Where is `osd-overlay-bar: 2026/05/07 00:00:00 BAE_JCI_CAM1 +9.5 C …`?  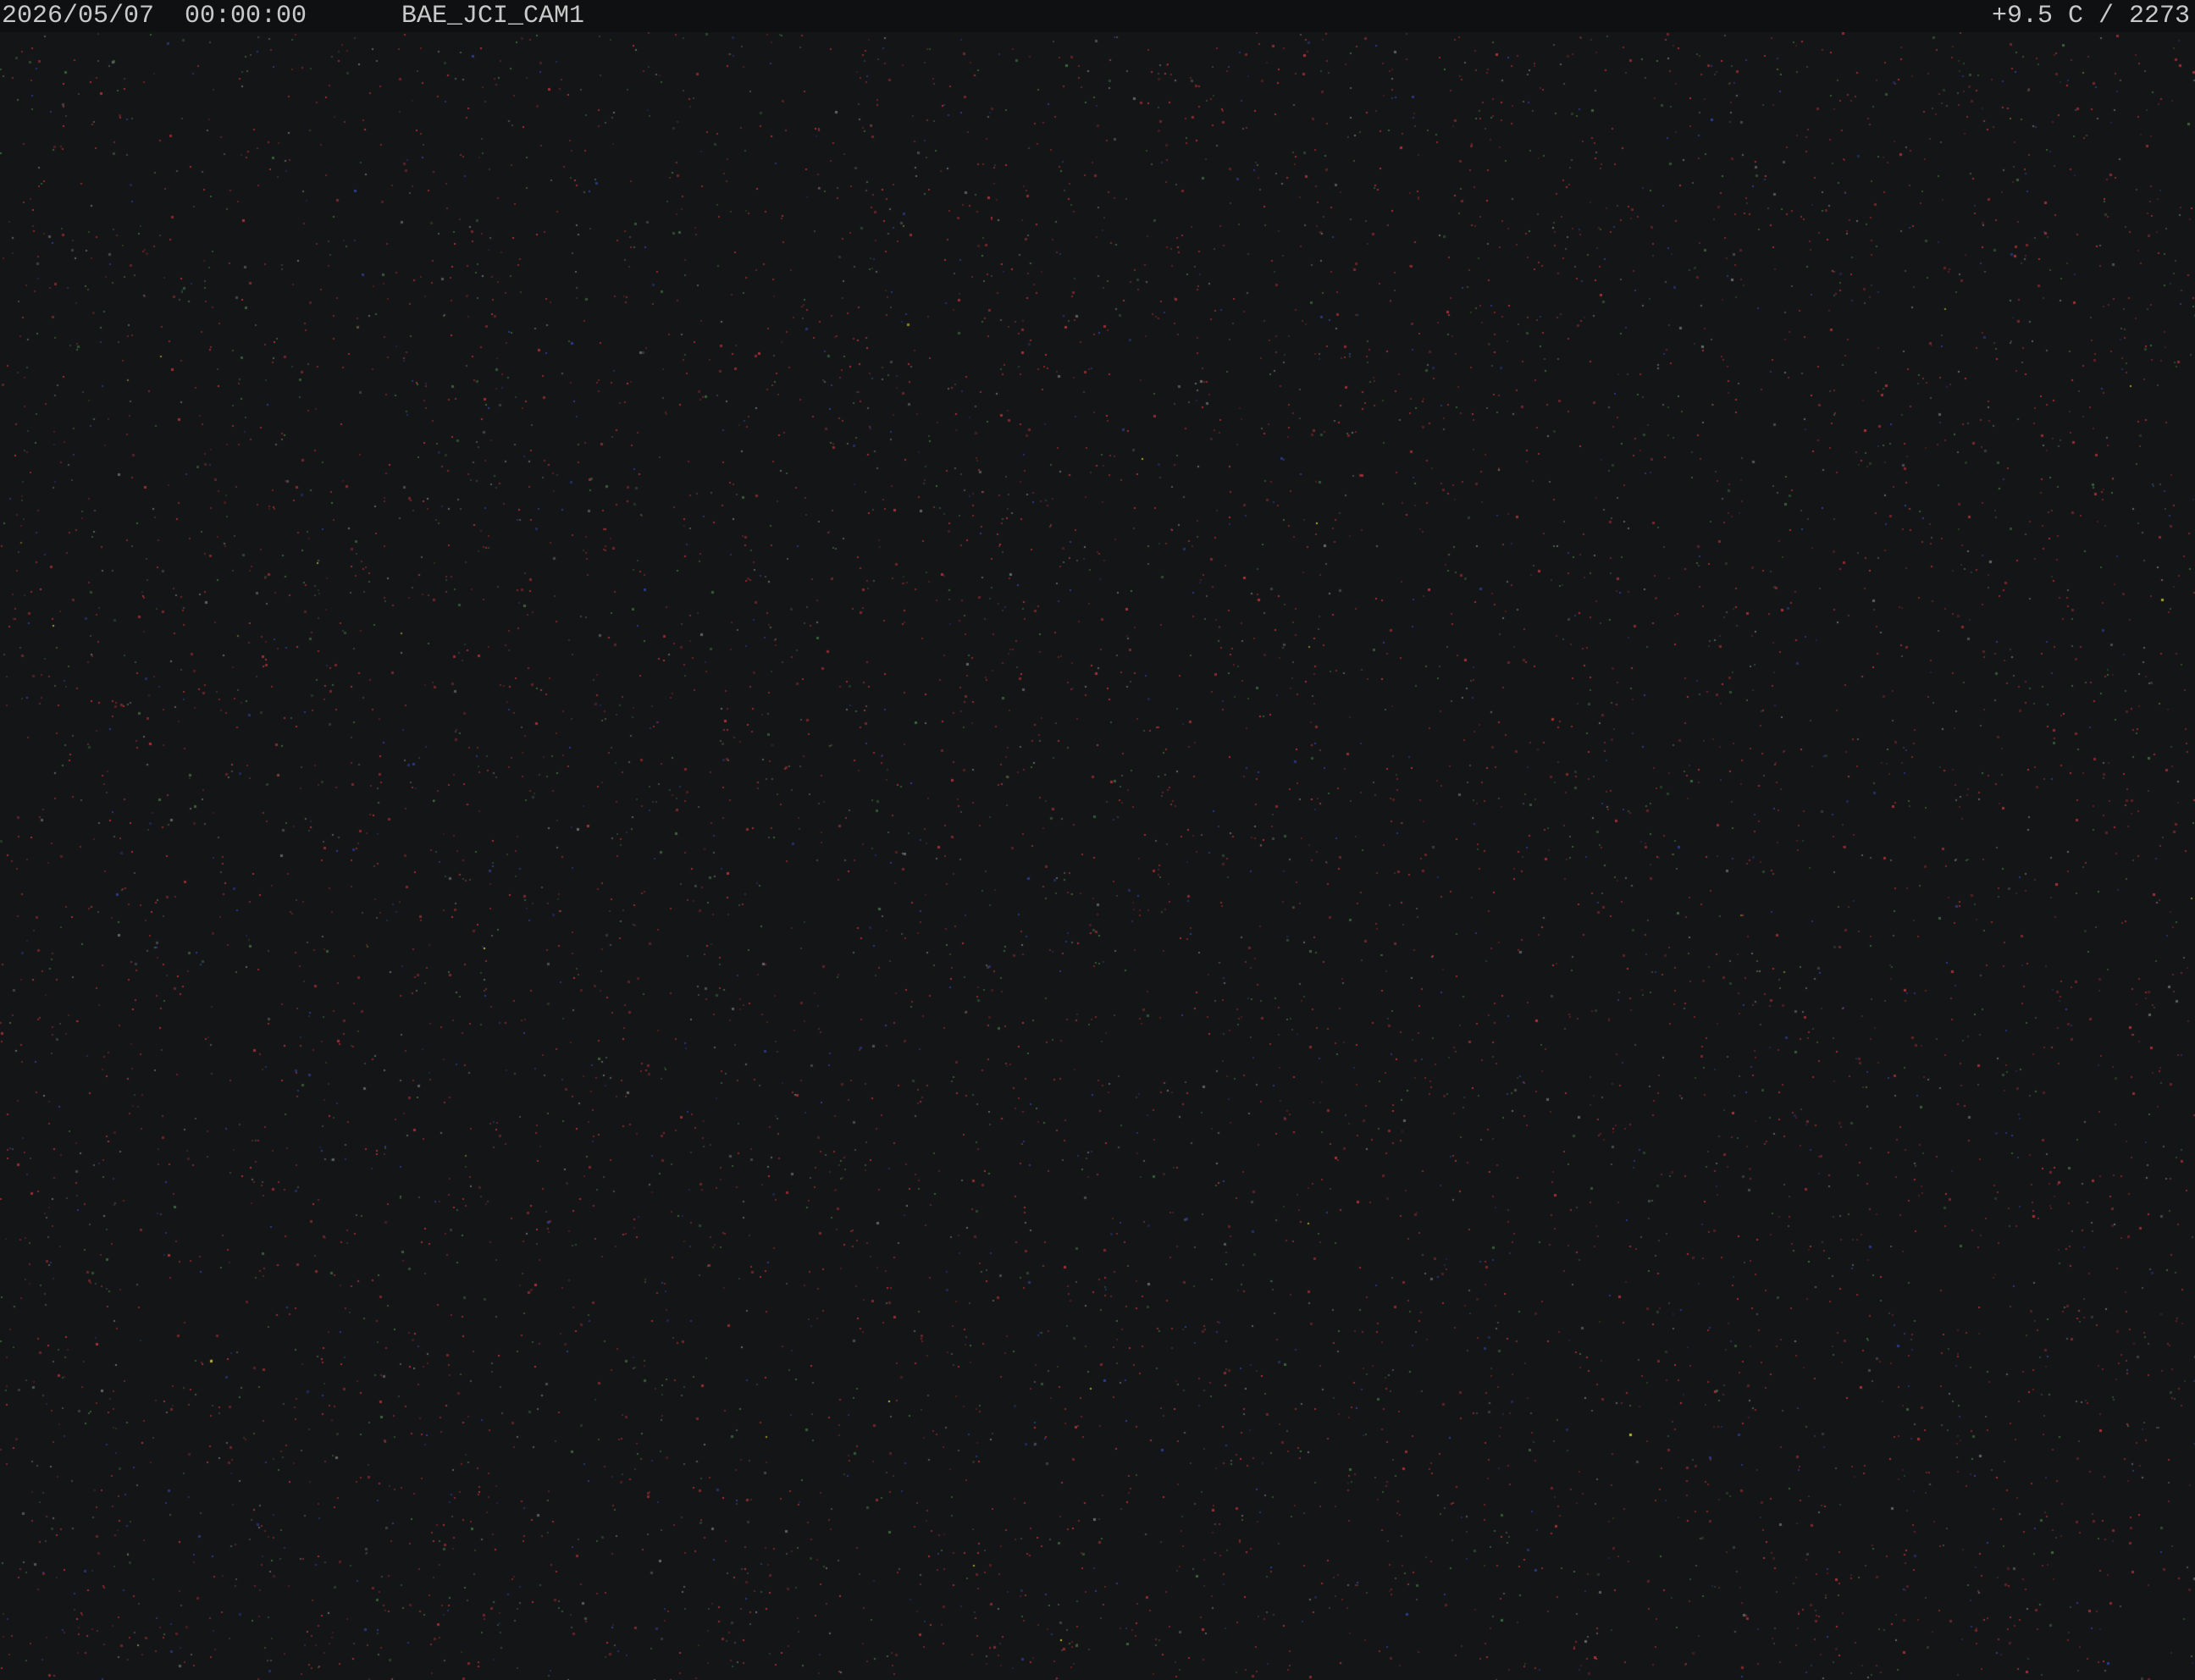 osd-overlay-bar: 2026/05/07 00:00:00 BAE_JCI_CAM1 +9.5 C … is located at coordinates (1097, 16).